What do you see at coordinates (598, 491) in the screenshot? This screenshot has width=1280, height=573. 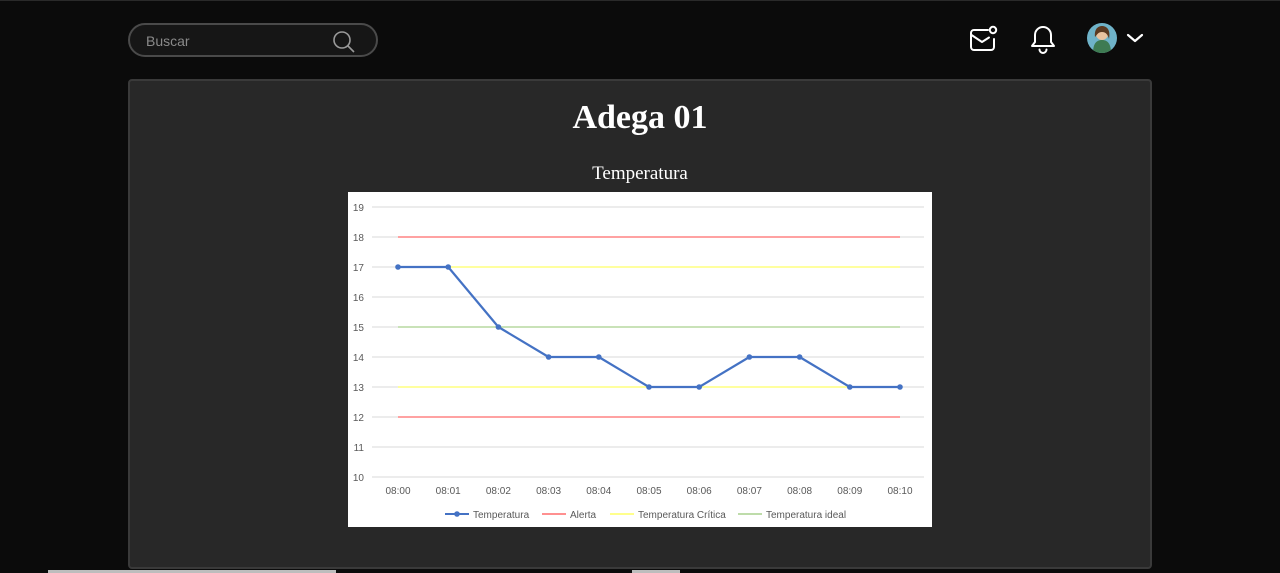 I see `x-tick-label: 08:04` at bounding box center [598, 491].